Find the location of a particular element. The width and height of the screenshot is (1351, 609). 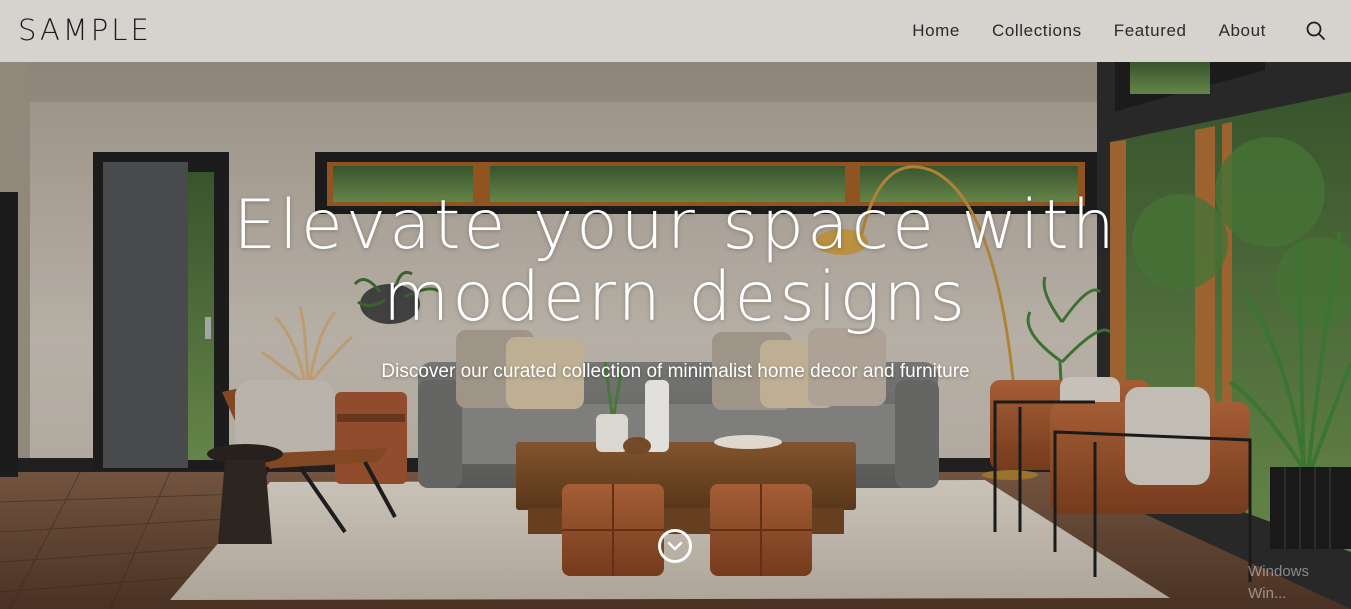

scroll-down-button is located at coordinates (675, 546).